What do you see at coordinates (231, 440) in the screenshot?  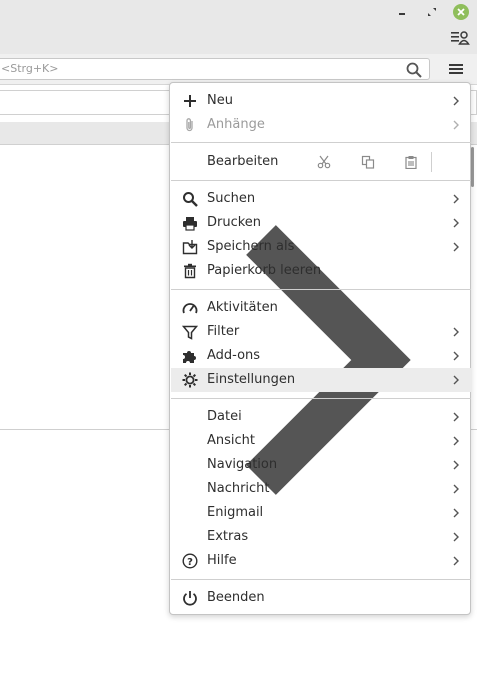 I see `menu-item-label: Ansicht` at bounding box center [231, 440].